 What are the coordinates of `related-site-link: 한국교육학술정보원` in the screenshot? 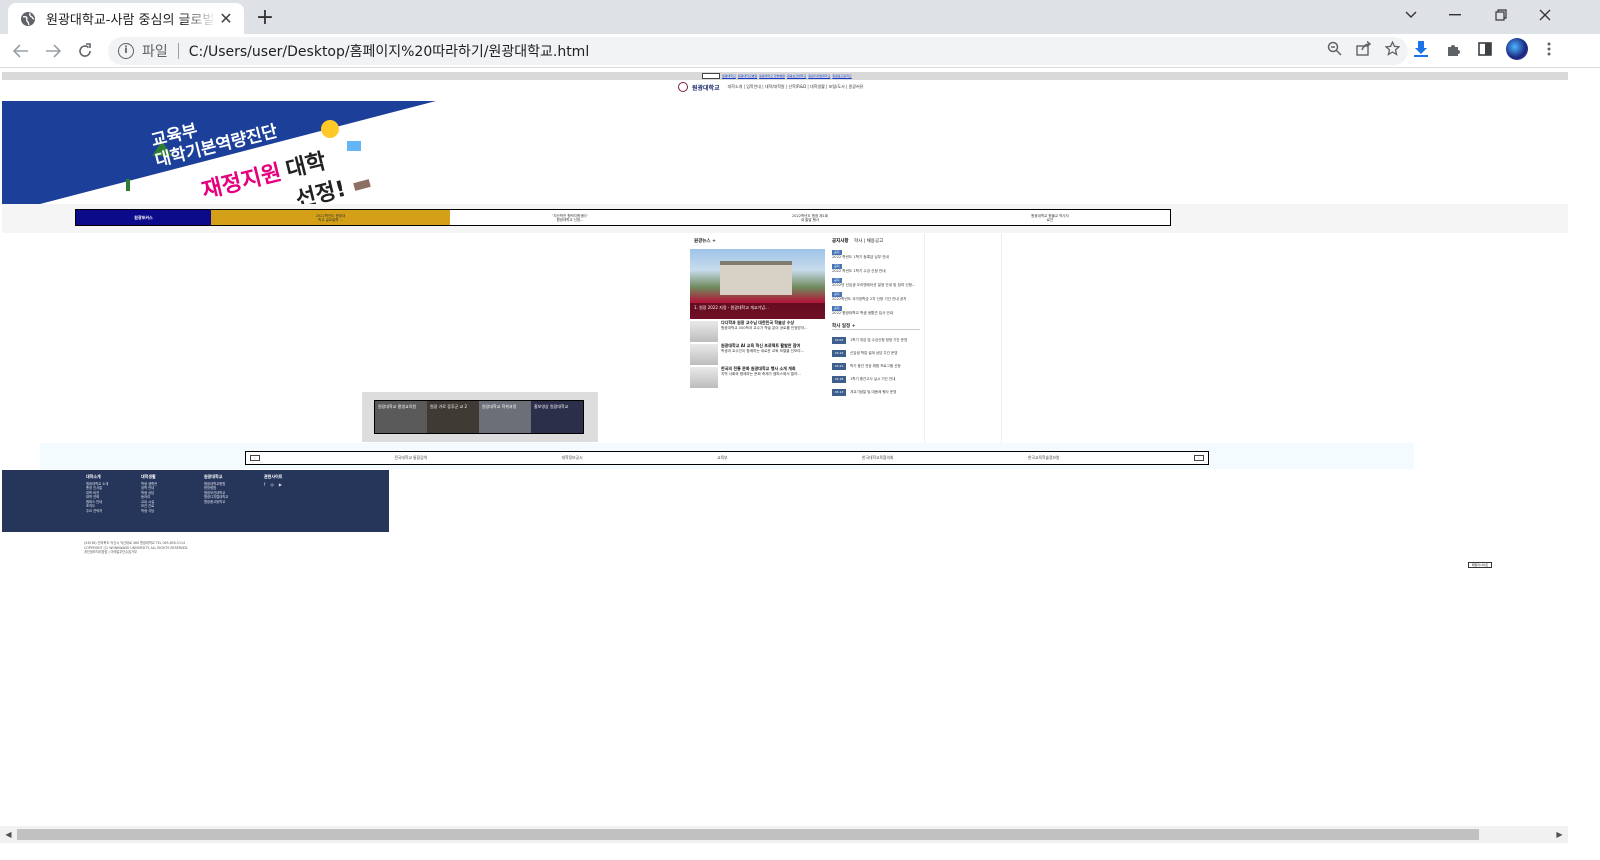 It's located at (1043, 458).